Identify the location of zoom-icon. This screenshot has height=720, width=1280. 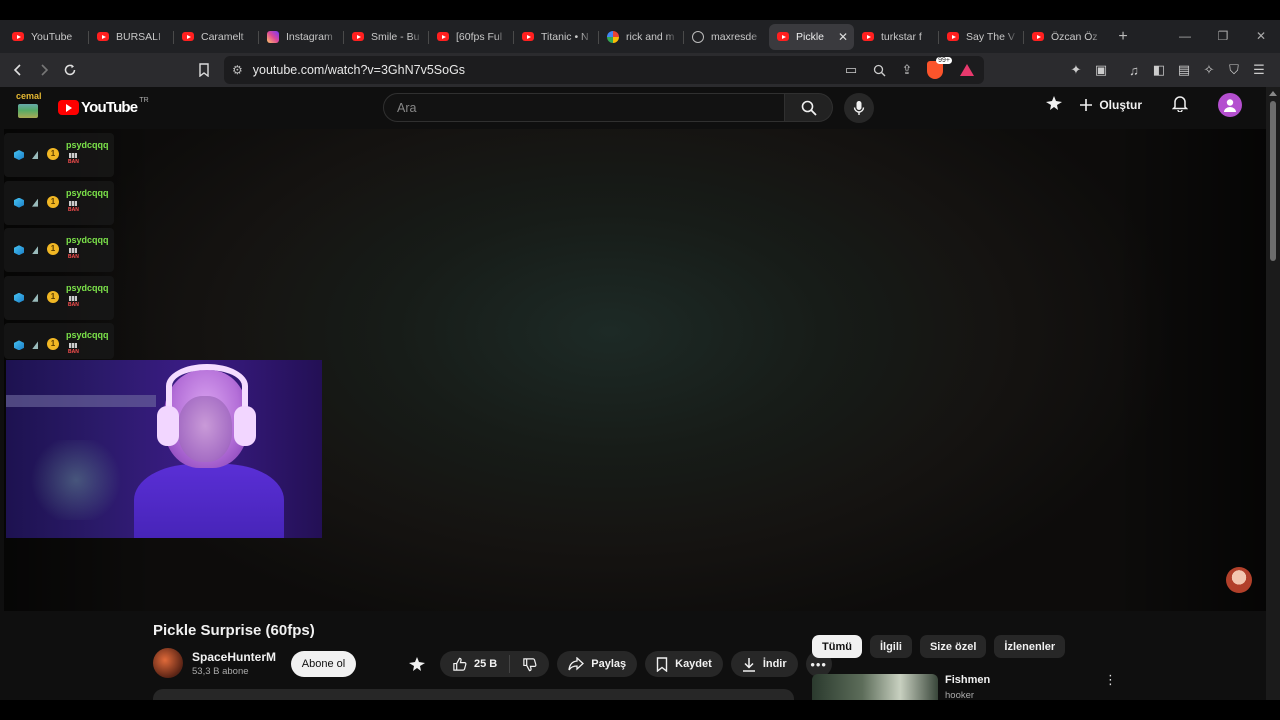
(879, 70).